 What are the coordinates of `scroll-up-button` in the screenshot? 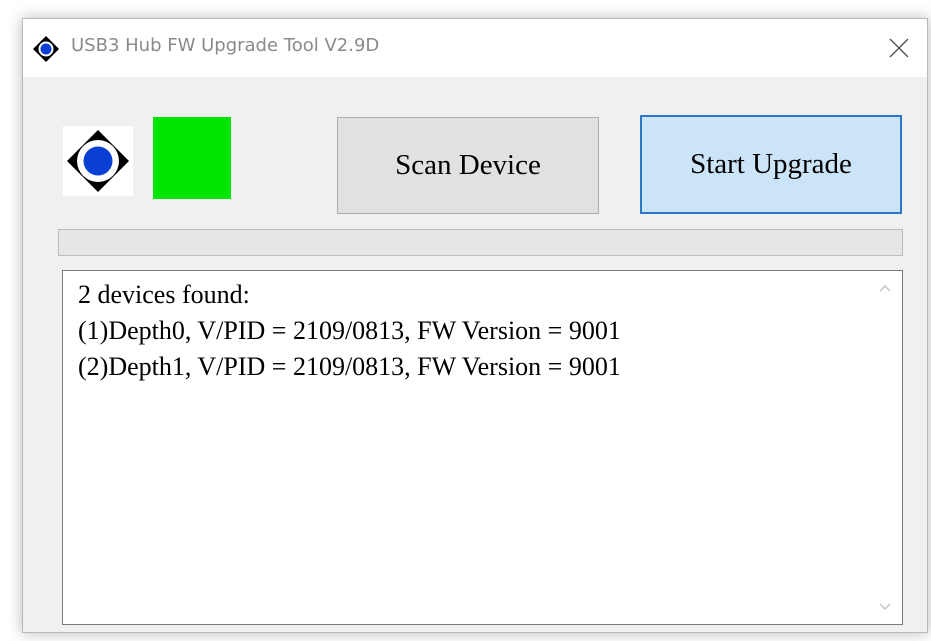 It's located at (885, 288).